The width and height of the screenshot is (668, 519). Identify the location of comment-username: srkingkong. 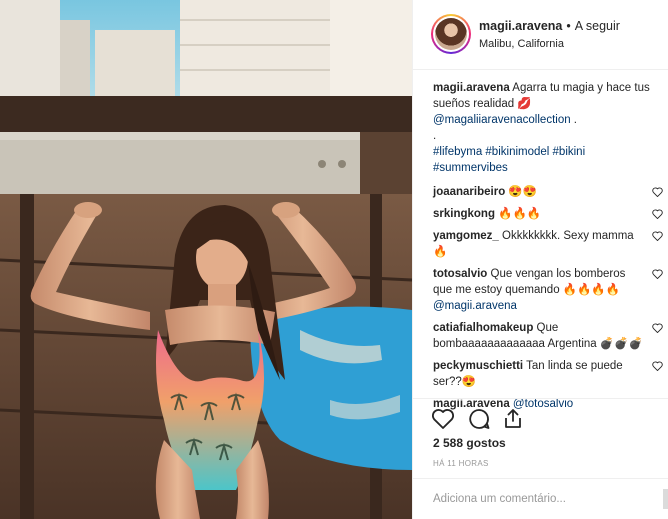
(464, 214).